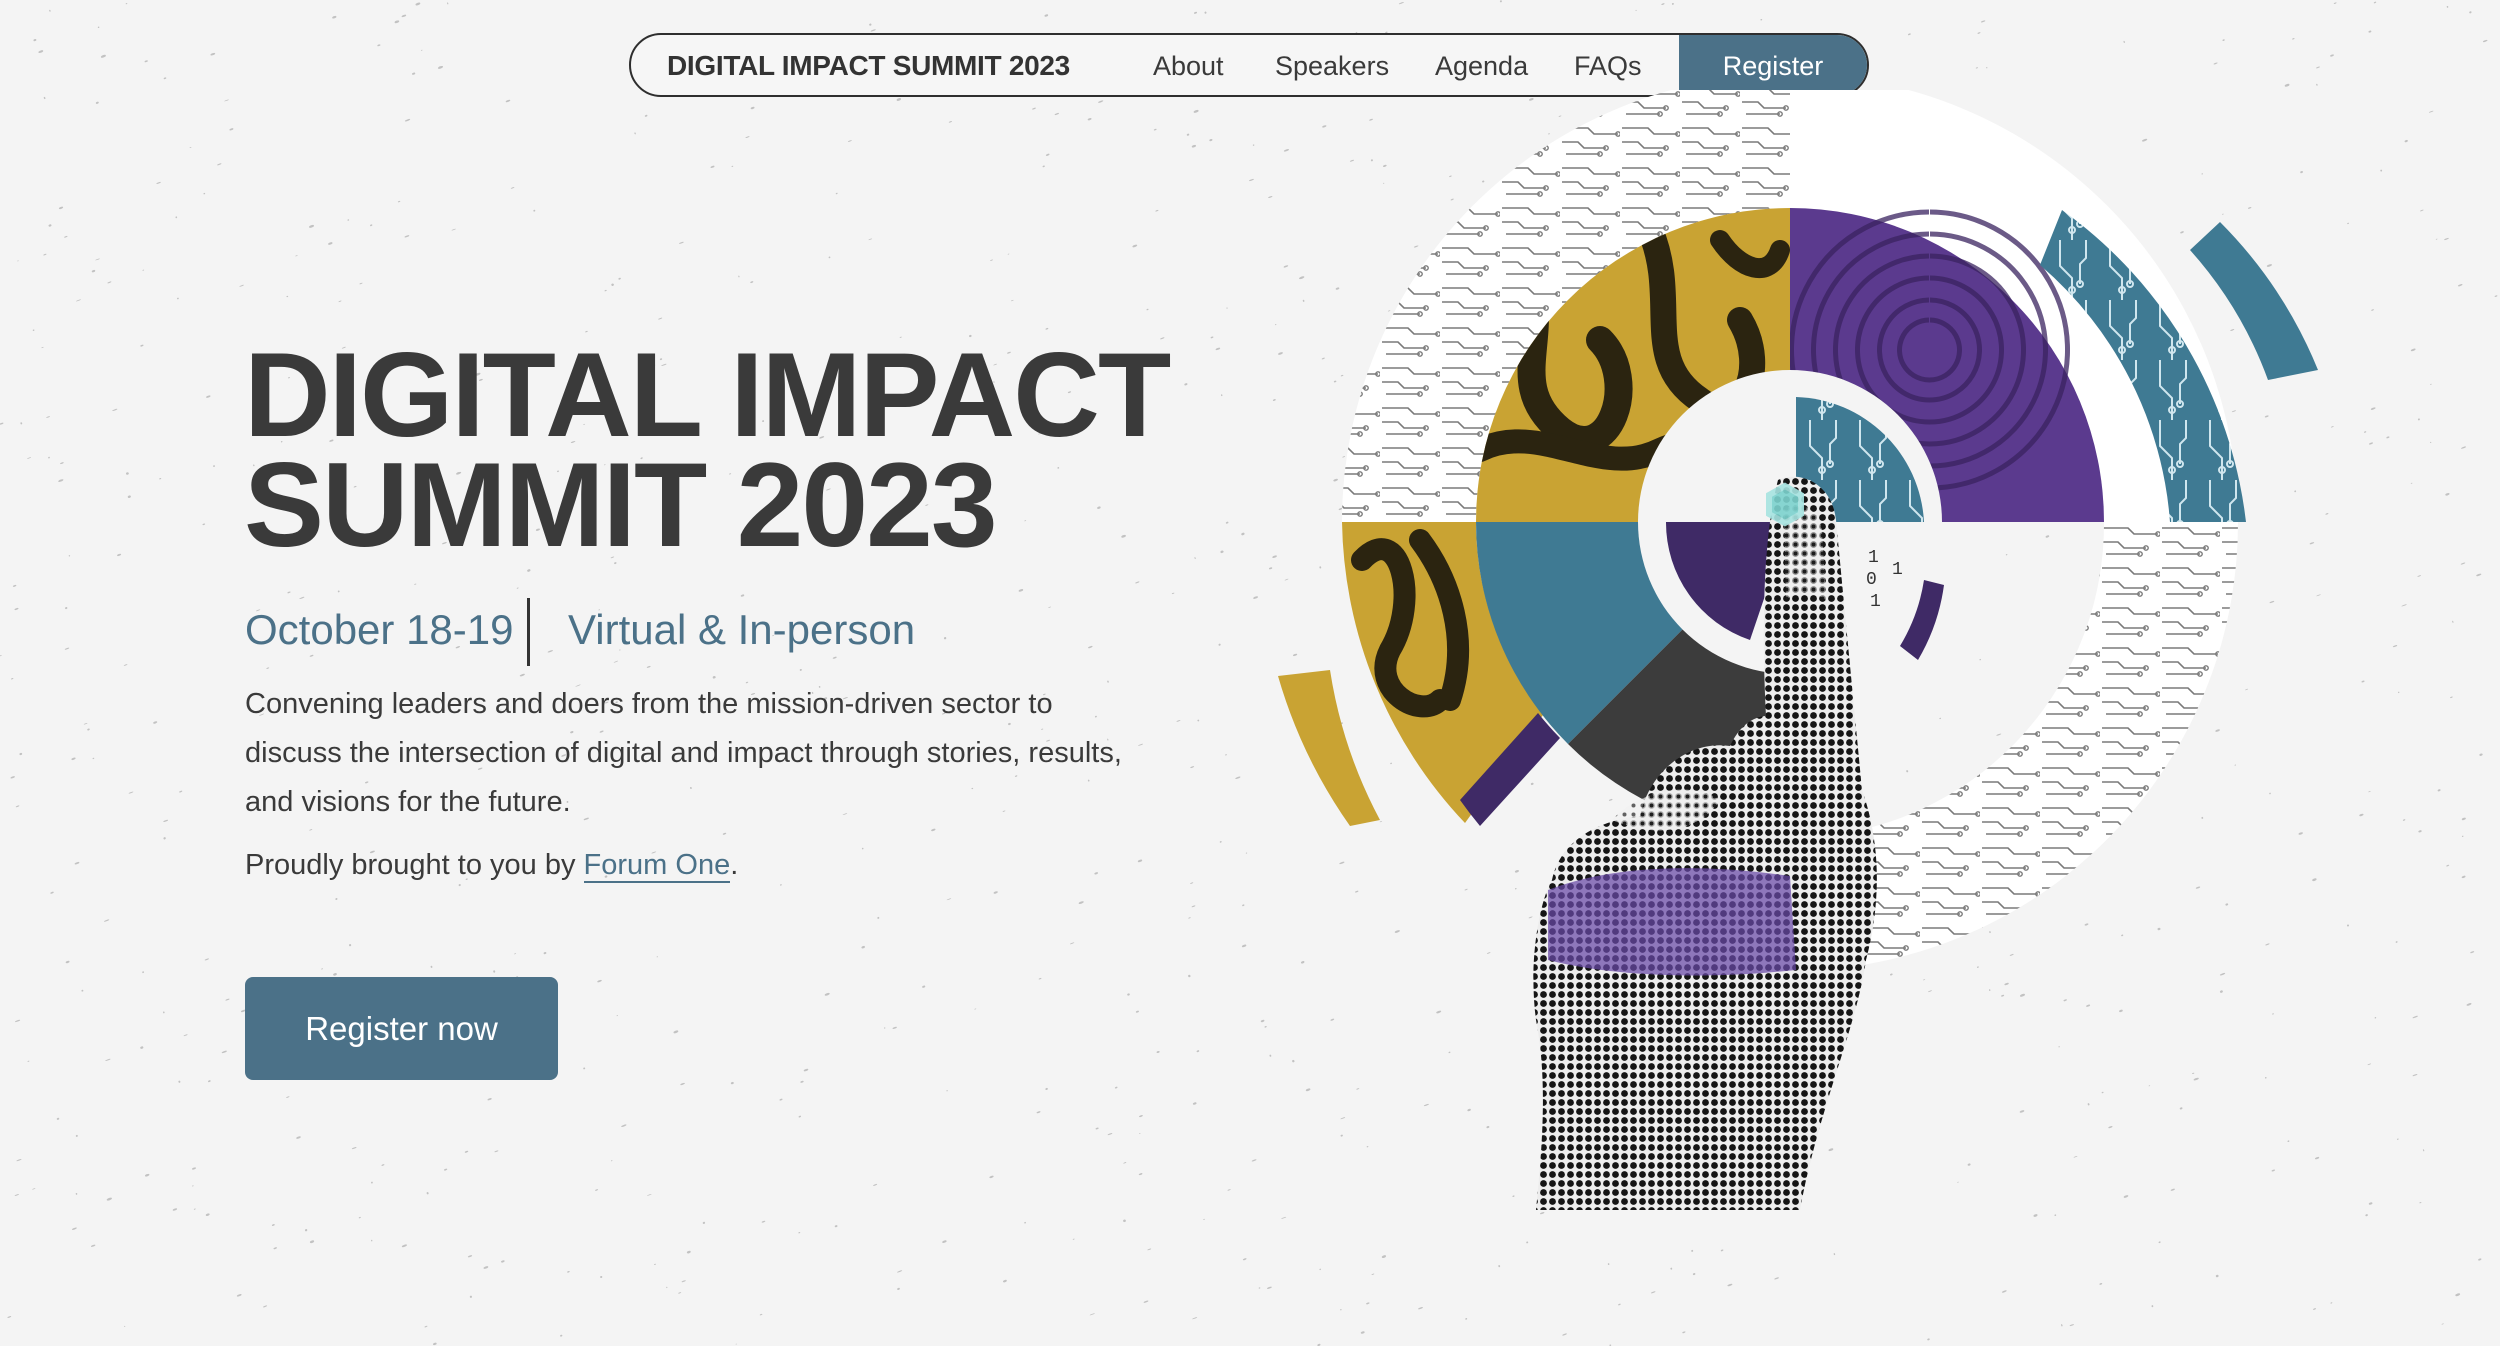 Image resolution: width=2500 pixels, height=1346 pixels. What do you see at coordinates (621, 505) in the screenshot?
I see `title-line-2: SUMMIT 2023` at bounding box center [621, 505].